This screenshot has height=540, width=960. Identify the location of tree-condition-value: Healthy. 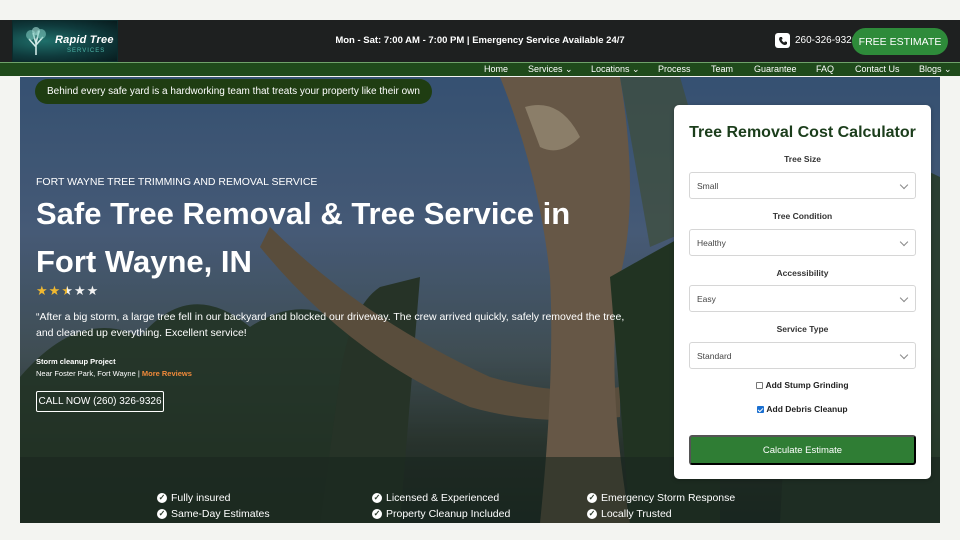
(711, 242).